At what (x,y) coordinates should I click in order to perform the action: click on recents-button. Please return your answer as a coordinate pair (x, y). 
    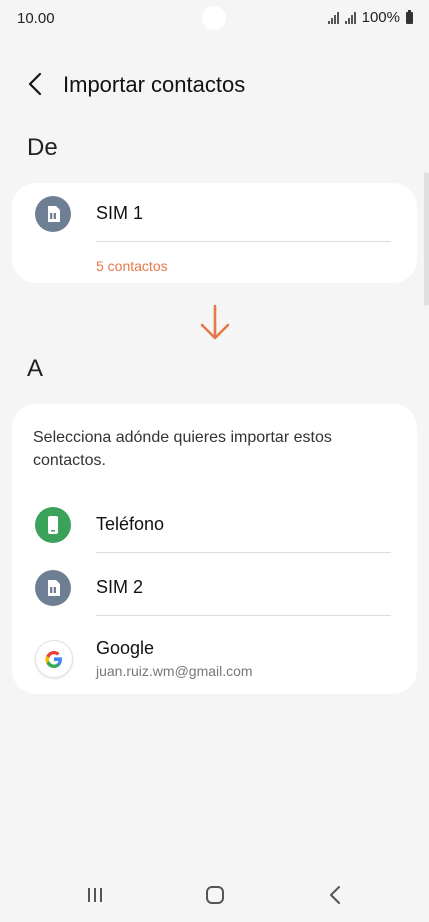
    Looking at the image, I should click on (95, 895).